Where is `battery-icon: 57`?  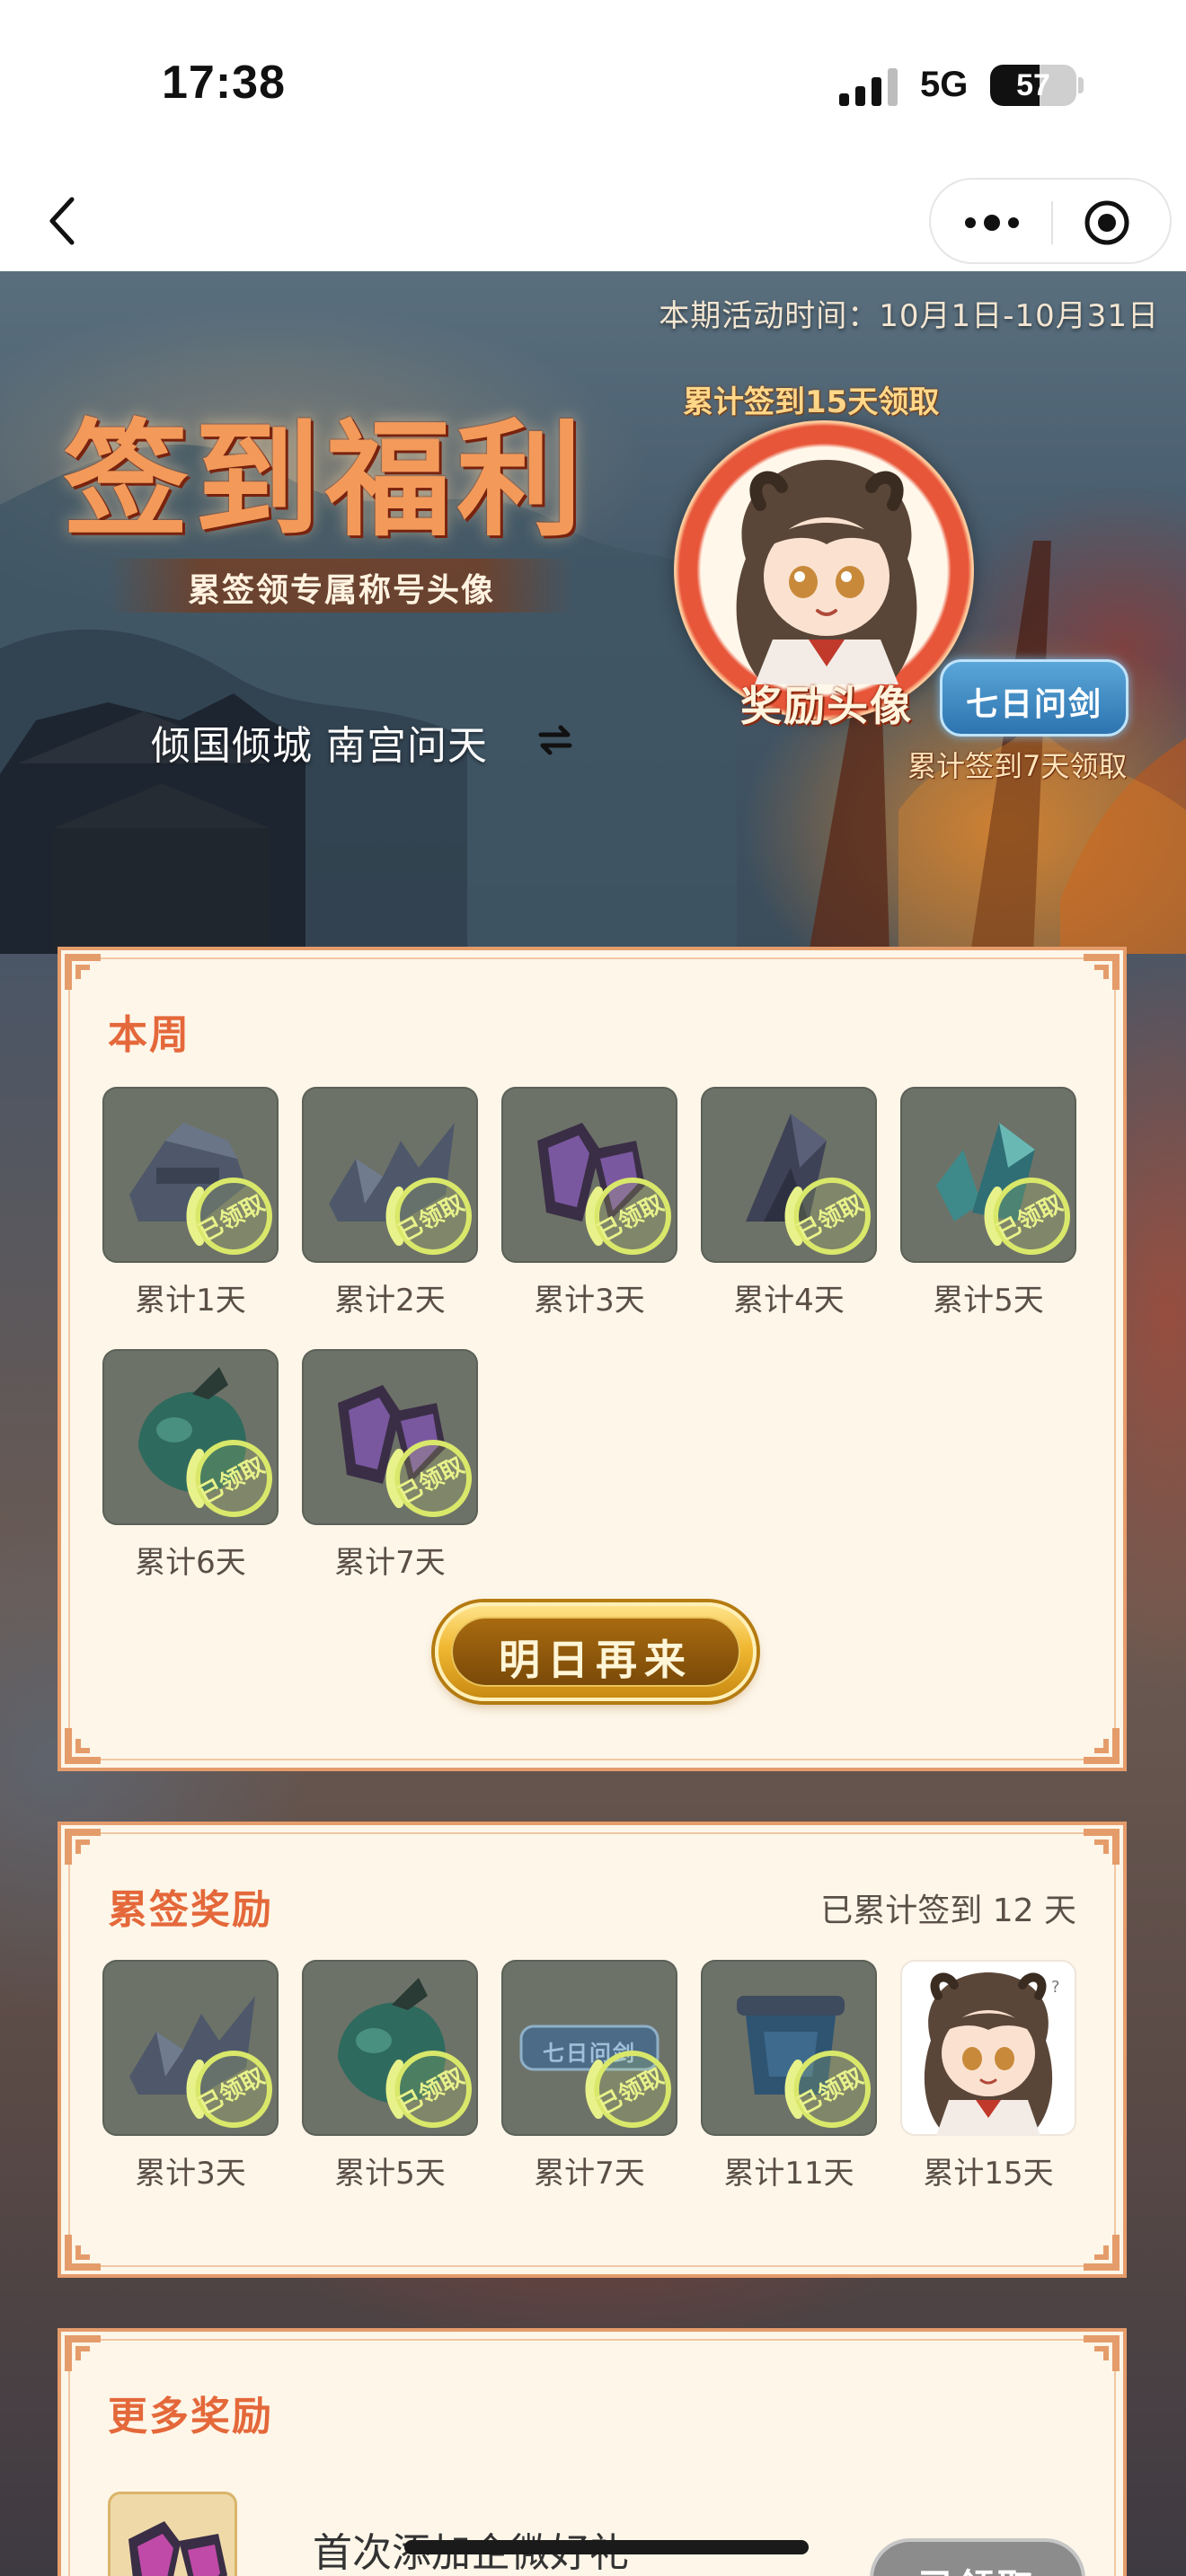 battery-icon: 57 is located at coordinates (1033, 85).